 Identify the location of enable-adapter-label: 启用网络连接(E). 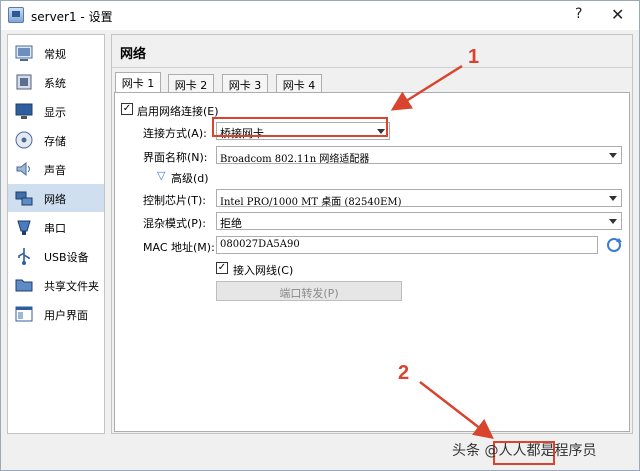
(178, 111).